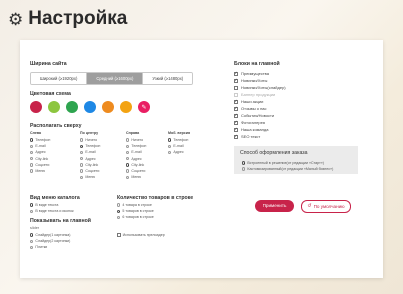  I want to click on catalog-view-label: Вид меню каталога, so click(55, 198).